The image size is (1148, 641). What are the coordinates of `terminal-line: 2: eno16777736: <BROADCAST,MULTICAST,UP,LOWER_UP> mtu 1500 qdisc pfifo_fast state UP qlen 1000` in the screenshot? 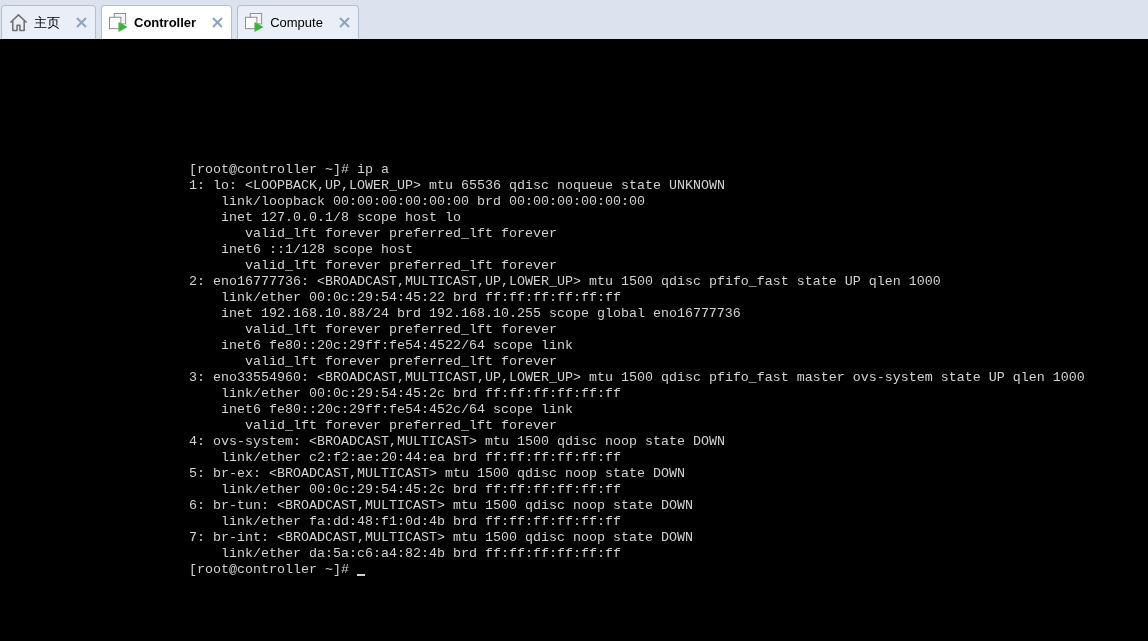 It's located at (565, 282).